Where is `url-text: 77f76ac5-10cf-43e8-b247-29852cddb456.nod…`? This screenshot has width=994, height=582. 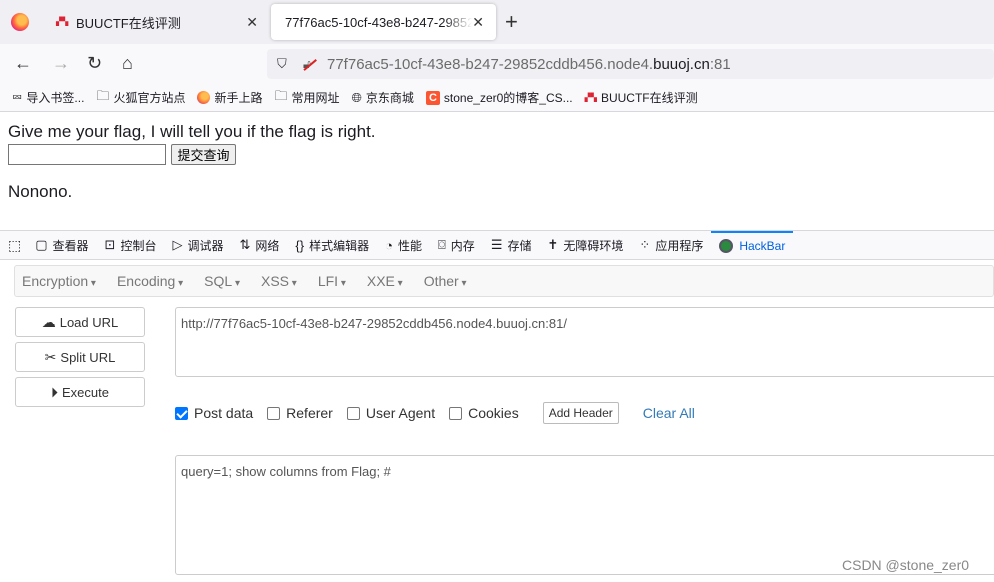 url-text: 77f76ac5-10cf-43e8-b247-29852cddb456.nod… is located at coordinates (529, 64).